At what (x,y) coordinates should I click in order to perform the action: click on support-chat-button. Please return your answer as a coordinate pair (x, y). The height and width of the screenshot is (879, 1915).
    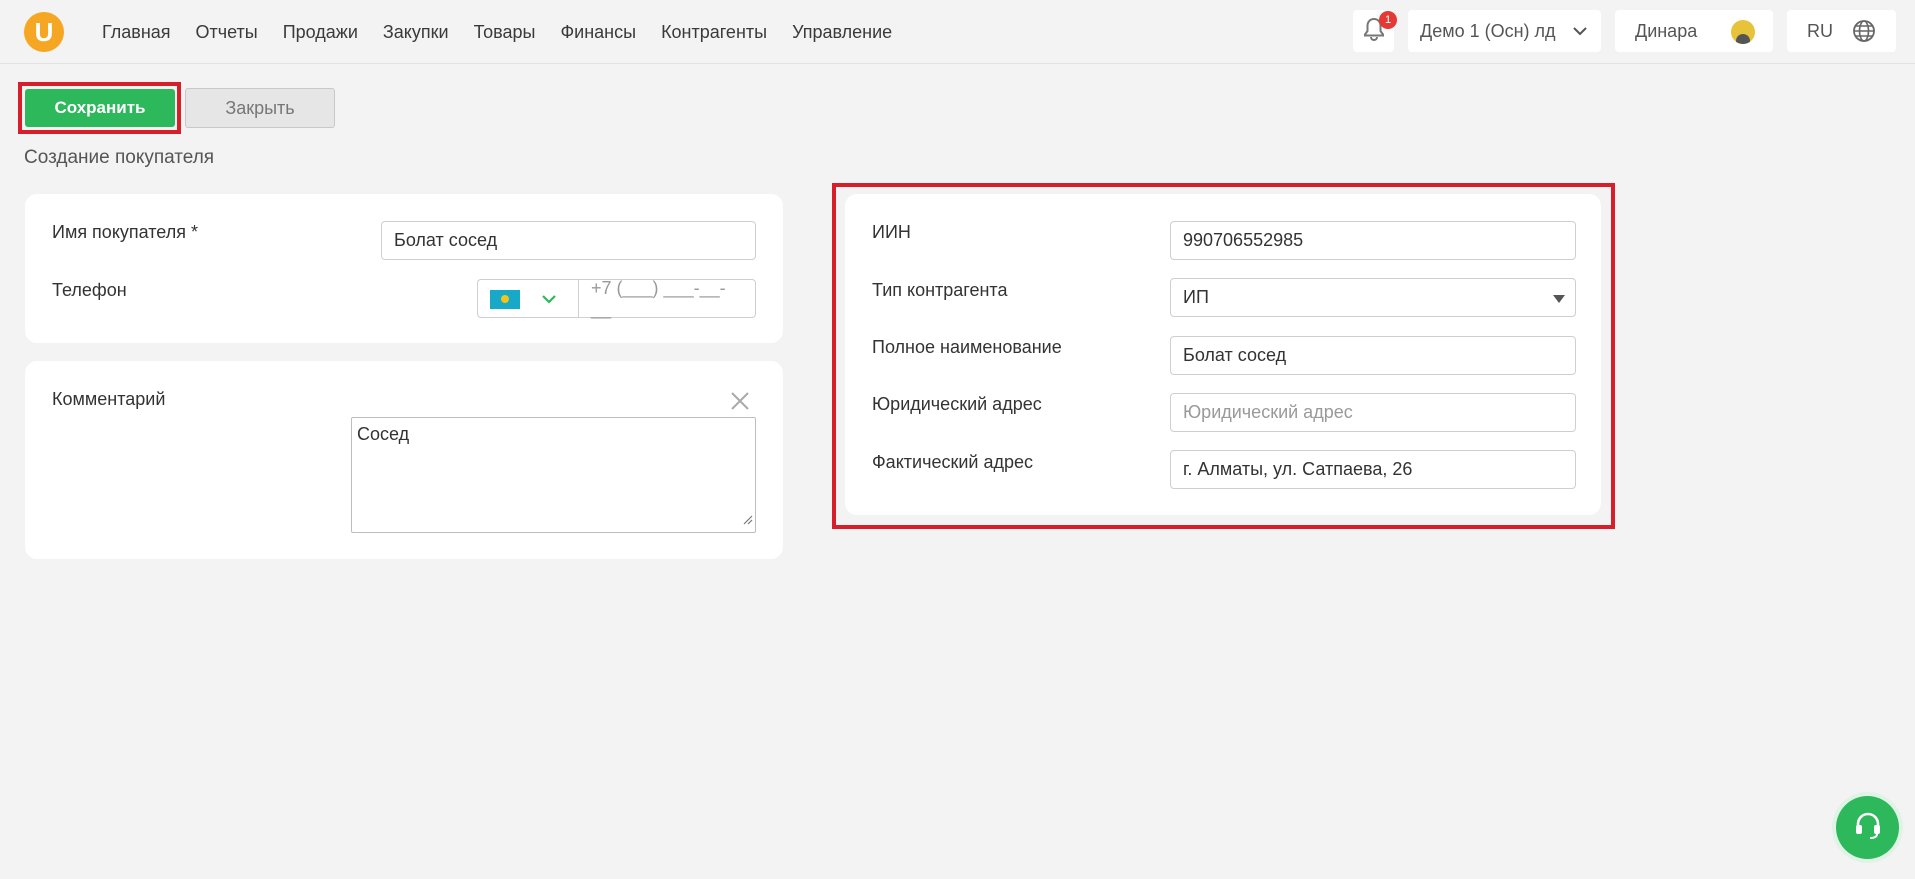
    Looking at the image, I should click on (1867, 827).